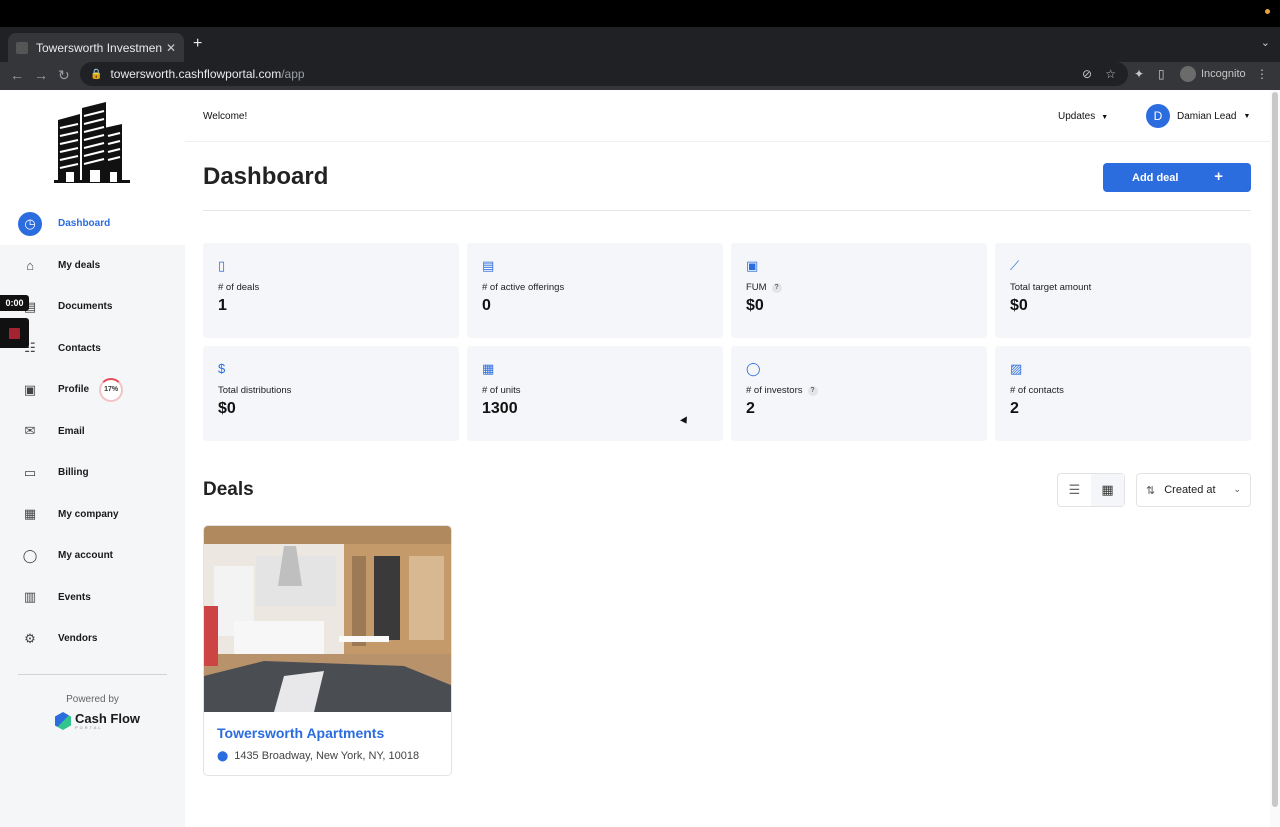  I want to click on stat-label-text: # of deals, so click(239, 287).